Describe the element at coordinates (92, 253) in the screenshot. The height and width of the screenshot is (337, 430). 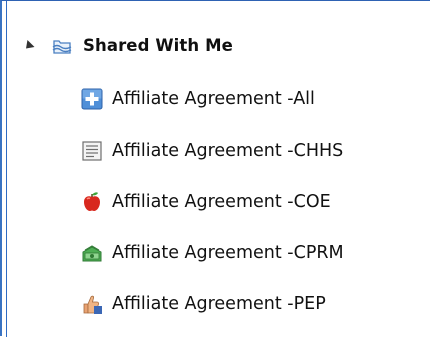
I see `money-icon` at that location.